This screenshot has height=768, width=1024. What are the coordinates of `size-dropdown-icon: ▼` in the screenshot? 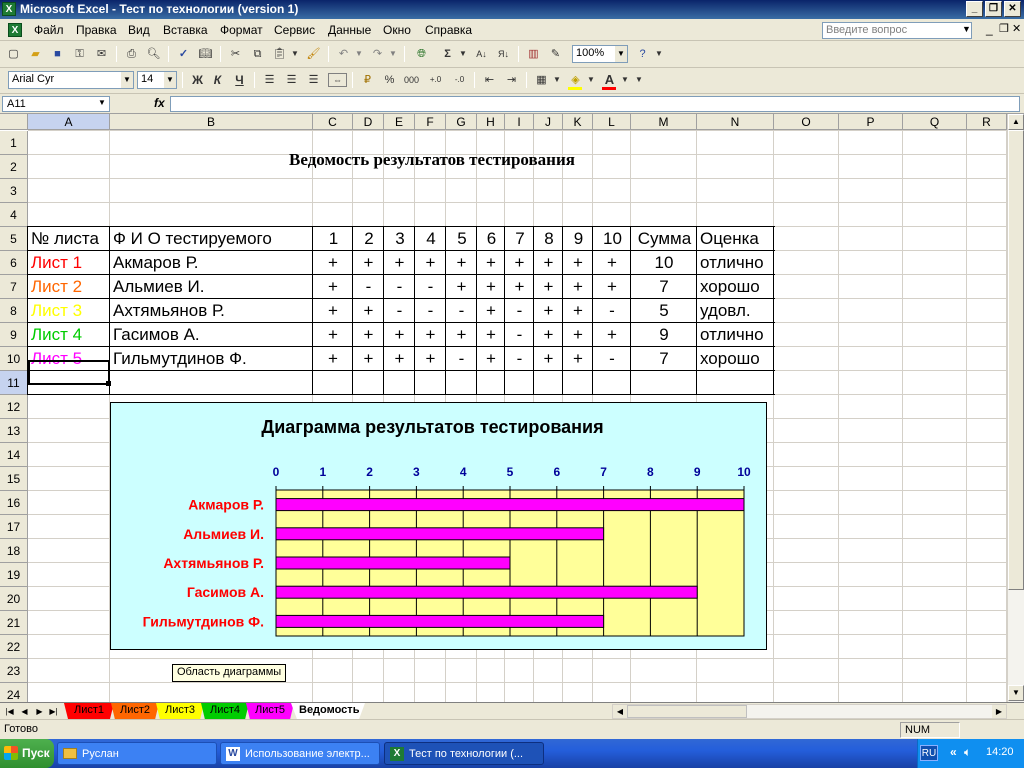 It's located at (170, 80).